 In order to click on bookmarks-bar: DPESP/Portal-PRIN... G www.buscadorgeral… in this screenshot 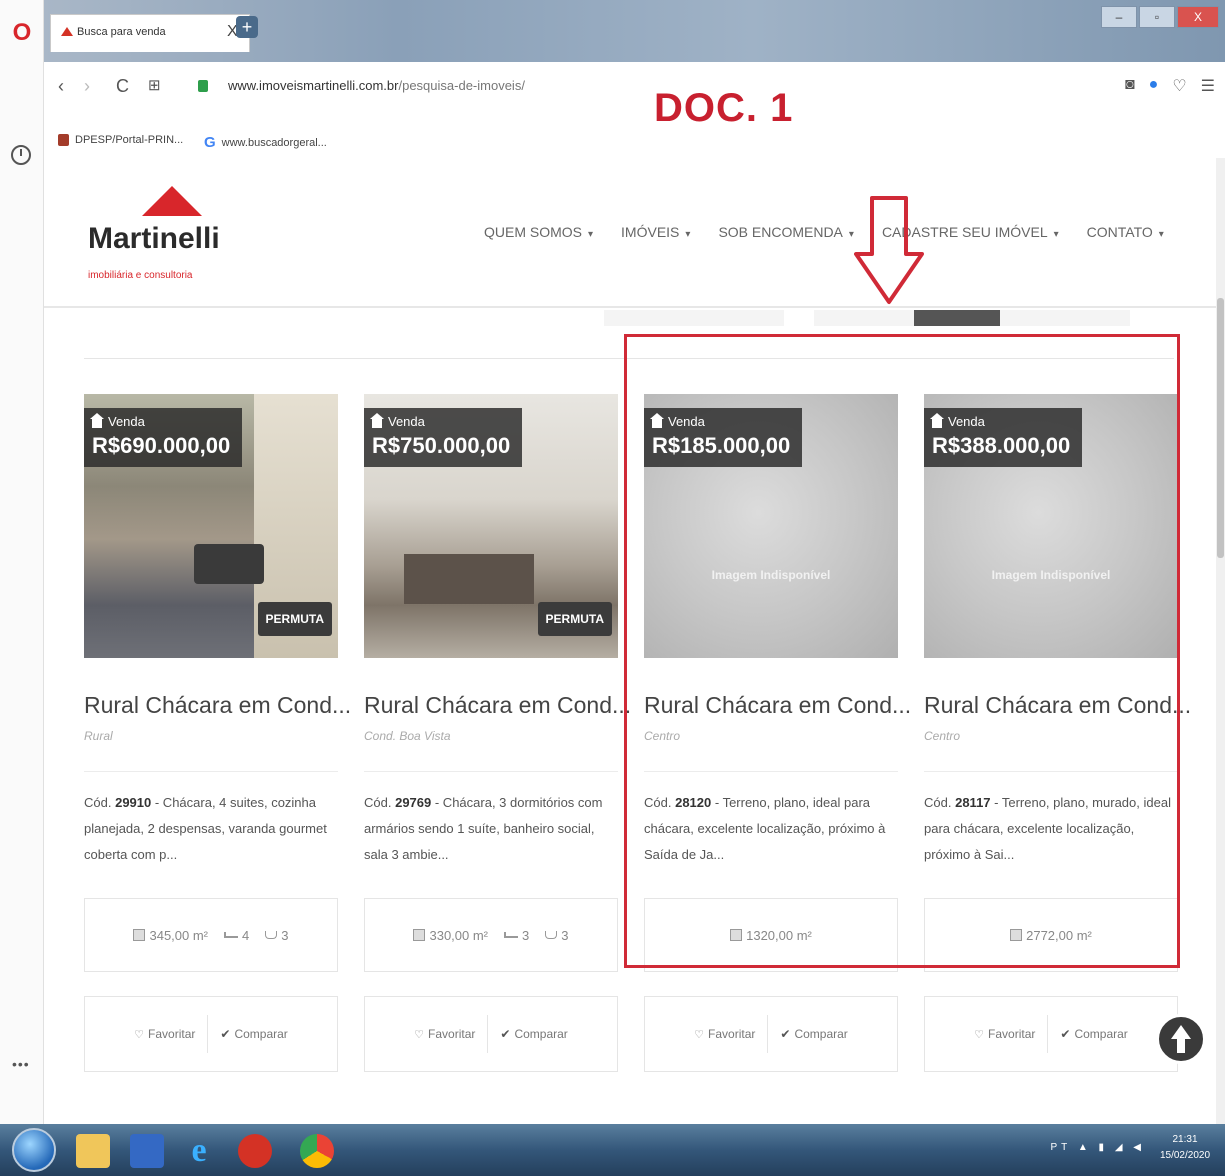, I will do `click(634, 141)`.